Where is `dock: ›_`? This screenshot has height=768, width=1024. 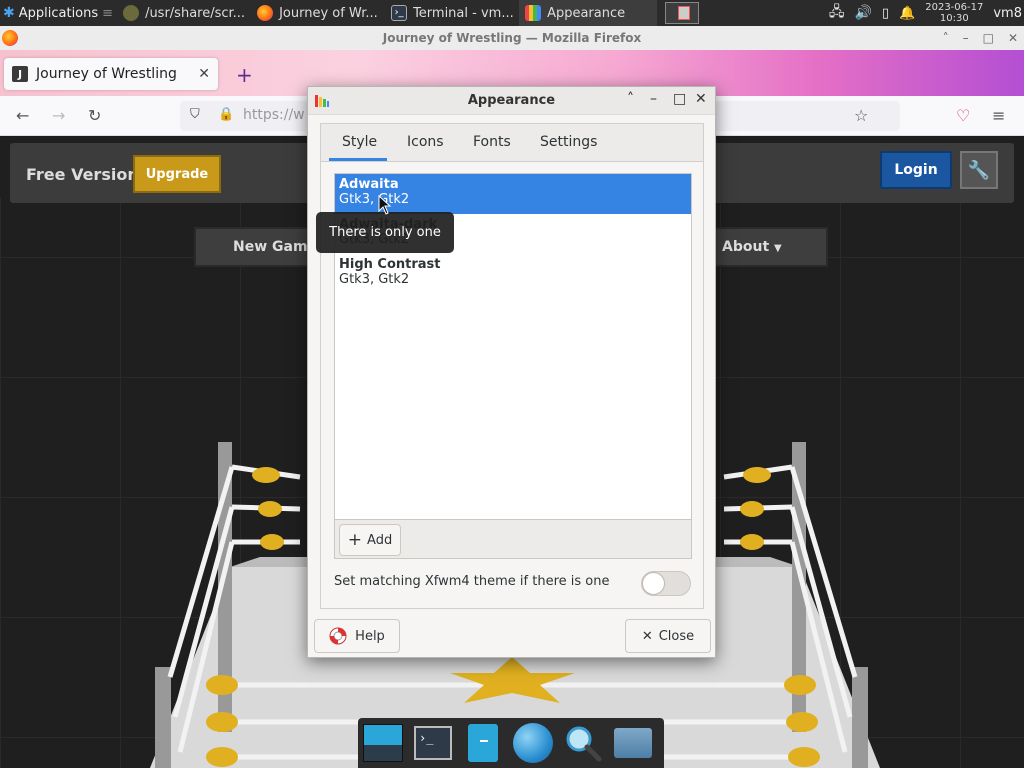
dock: ›_ is located at coordinates (511, 743).